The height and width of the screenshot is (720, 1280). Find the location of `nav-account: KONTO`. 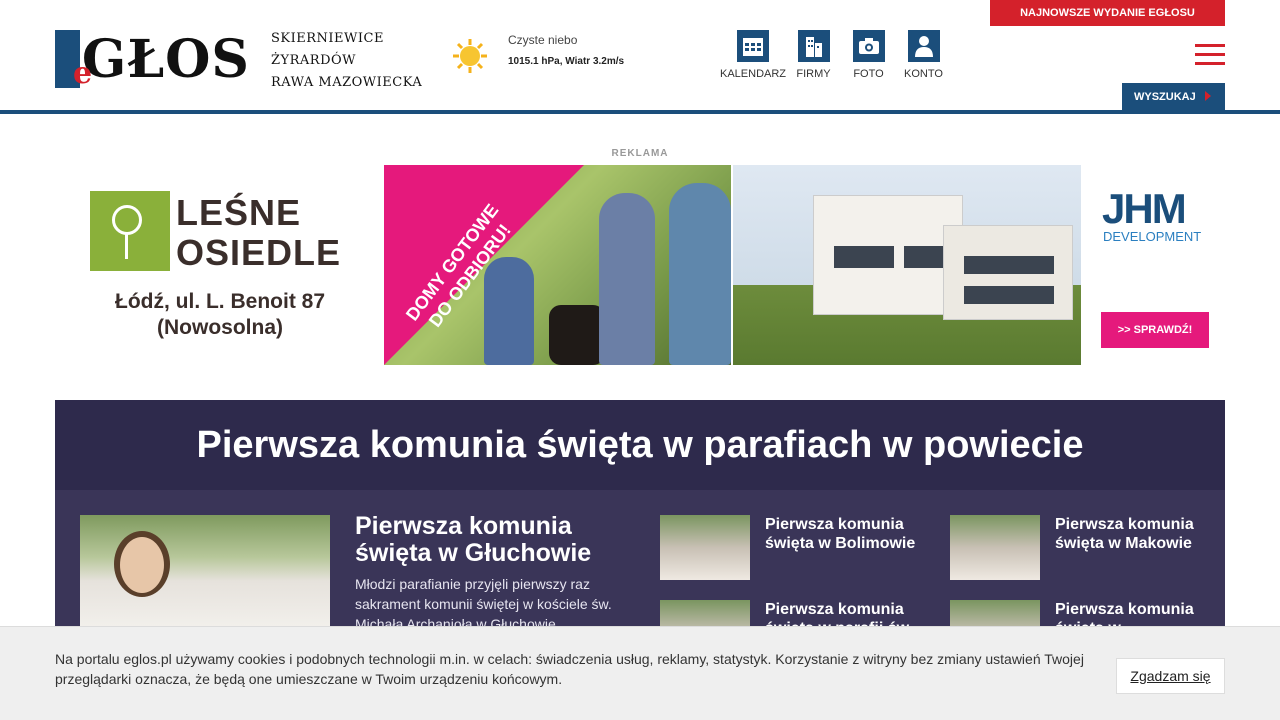

nav-account: KONTO is located at coordinates (923, 55).